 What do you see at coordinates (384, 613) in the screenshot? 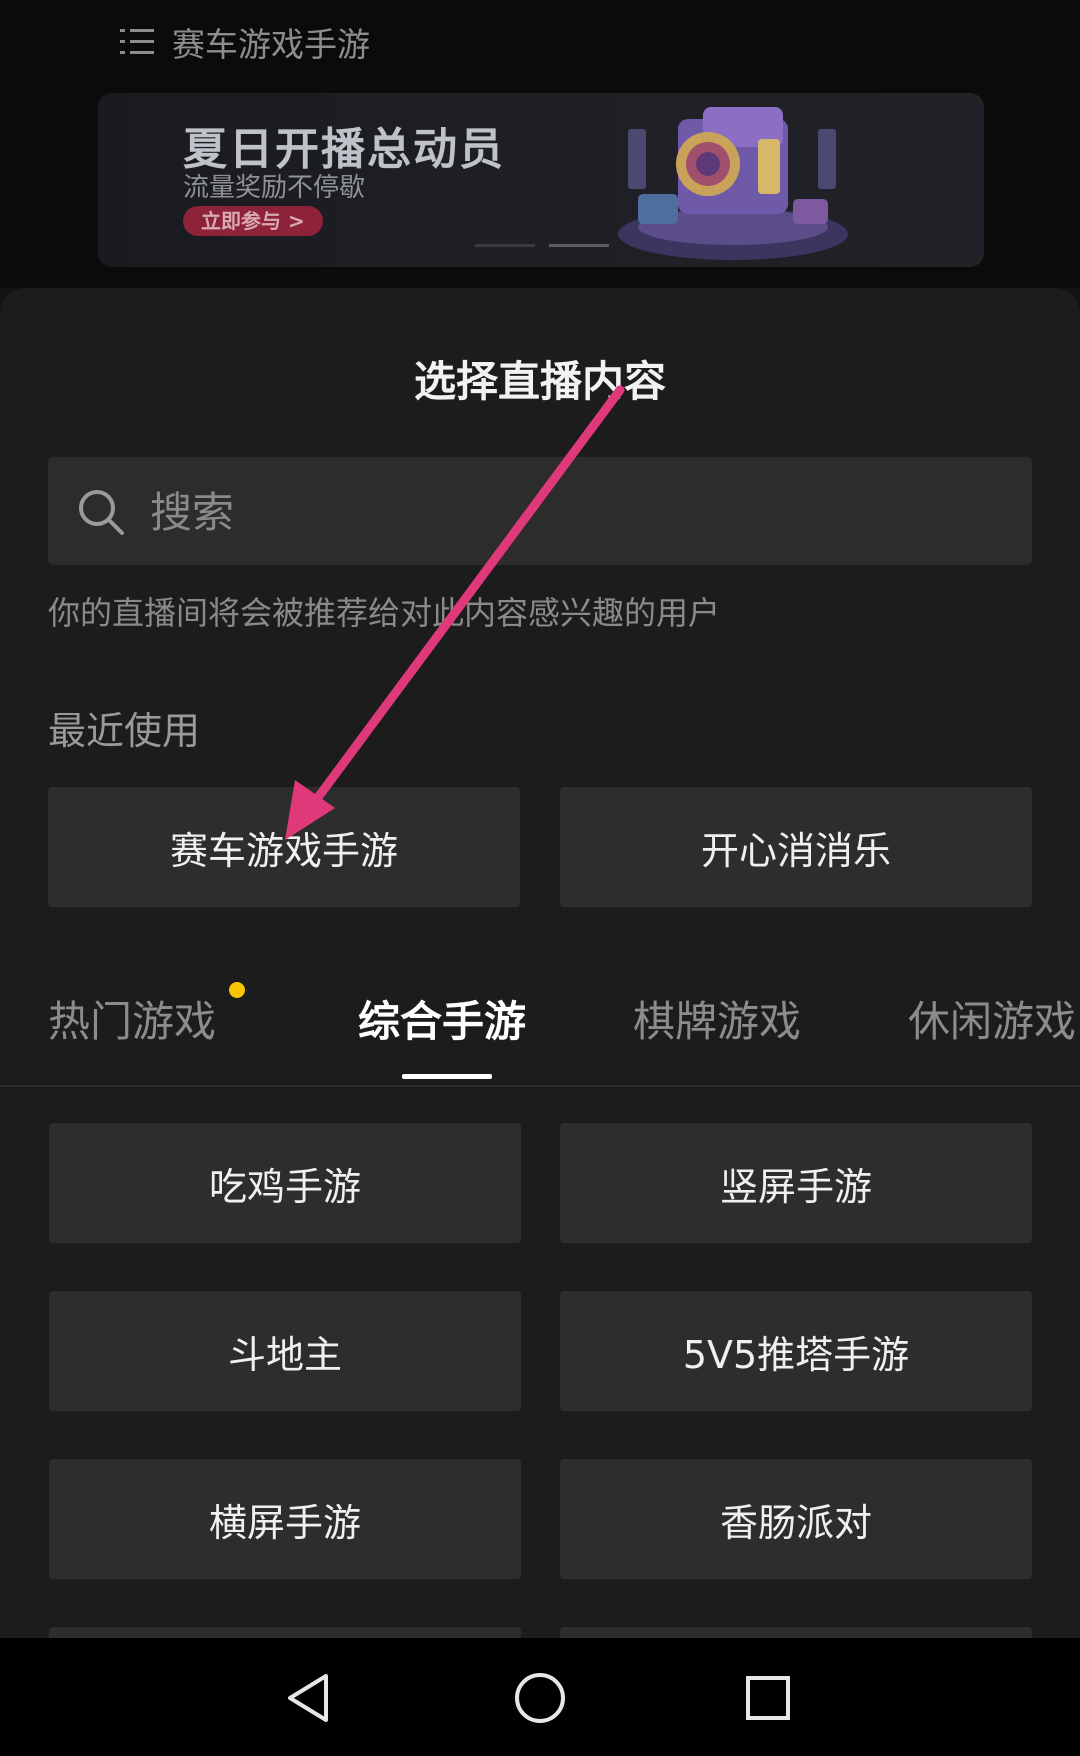
I see `recommendation-hint: 你的直播间将会被推荐给对此内容感兴趣的用户` at bounding box center [384, 613].